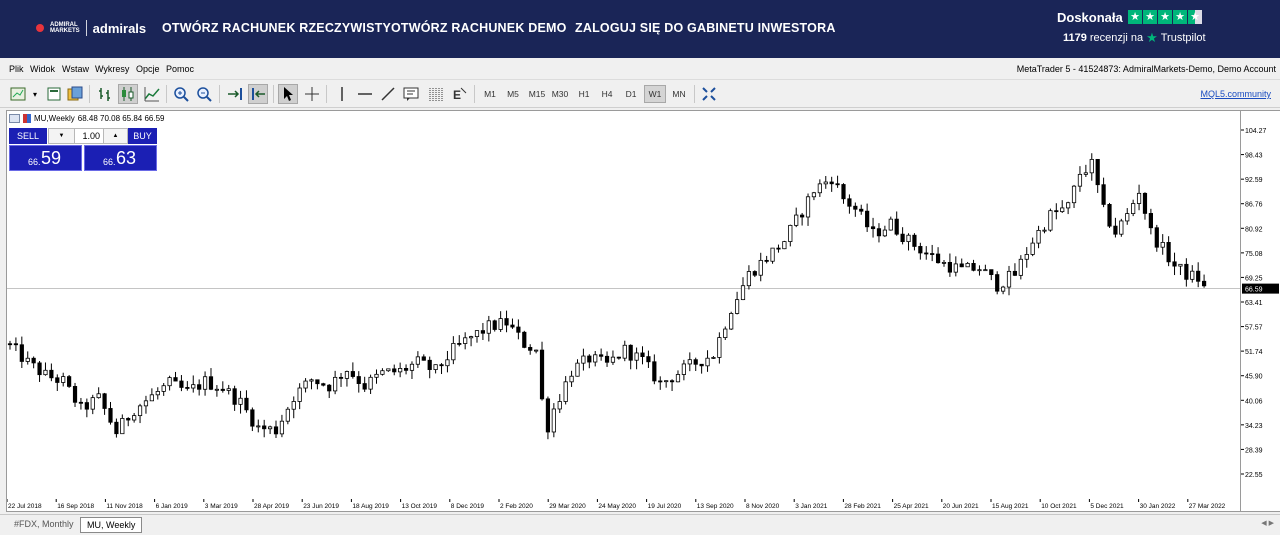 This screenshot has height=535, width=1280. I want to click on volume-decrease-button: ▼, so click(61, 136).